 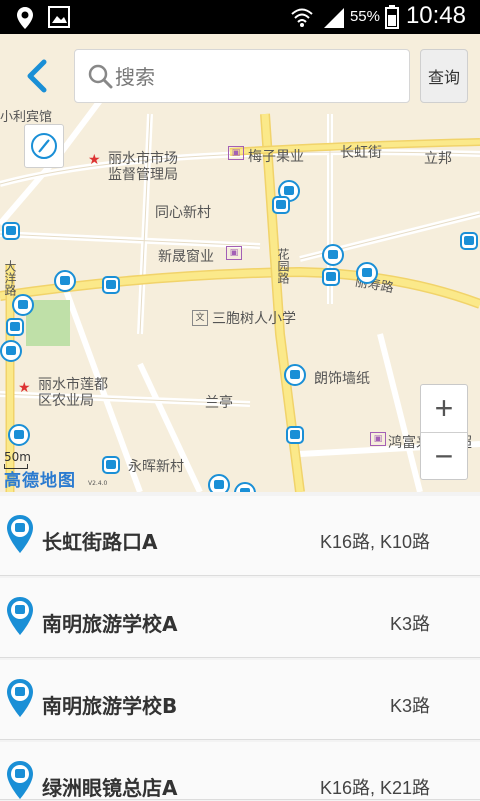 I want to click on search-icon, so click(x=100, y=76).